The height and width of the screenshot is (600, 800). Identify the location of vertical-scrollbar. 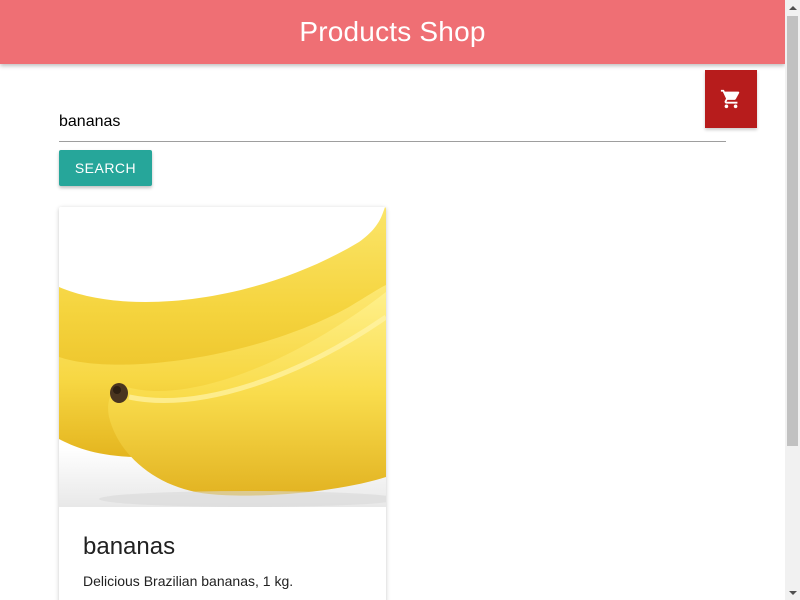
(792, 300).